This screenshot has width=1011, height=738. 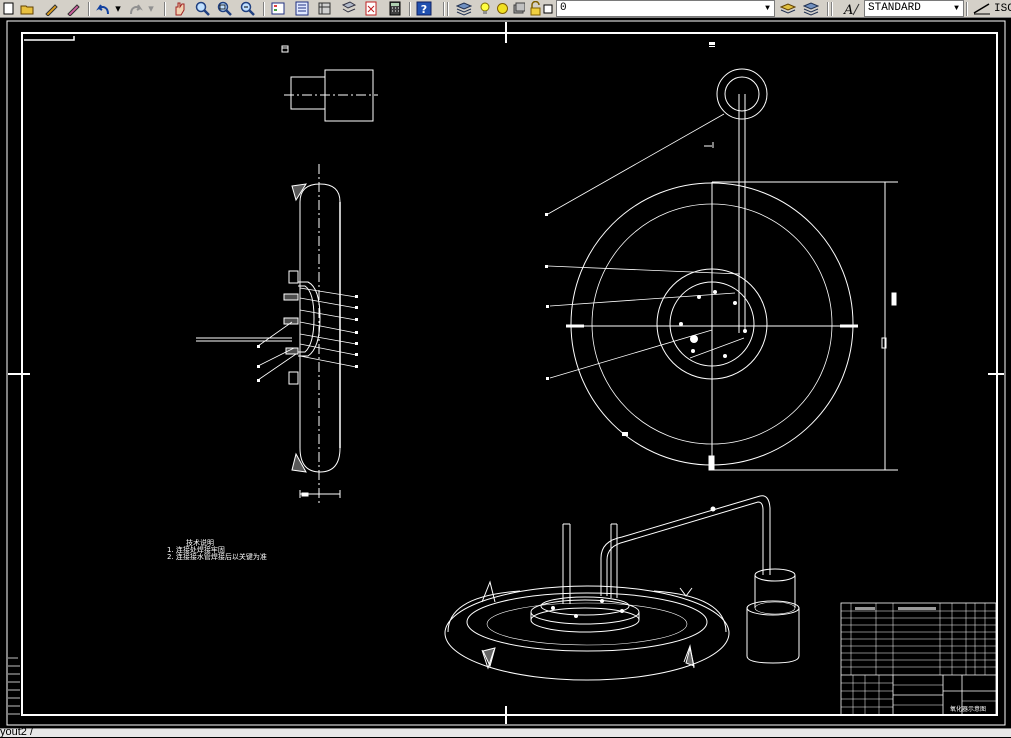 What do you see at coordinates (968, 709) in the screenshot?
I see `title-block-drawing-name: 氧化器示意图` at bounding box center [968, 709].